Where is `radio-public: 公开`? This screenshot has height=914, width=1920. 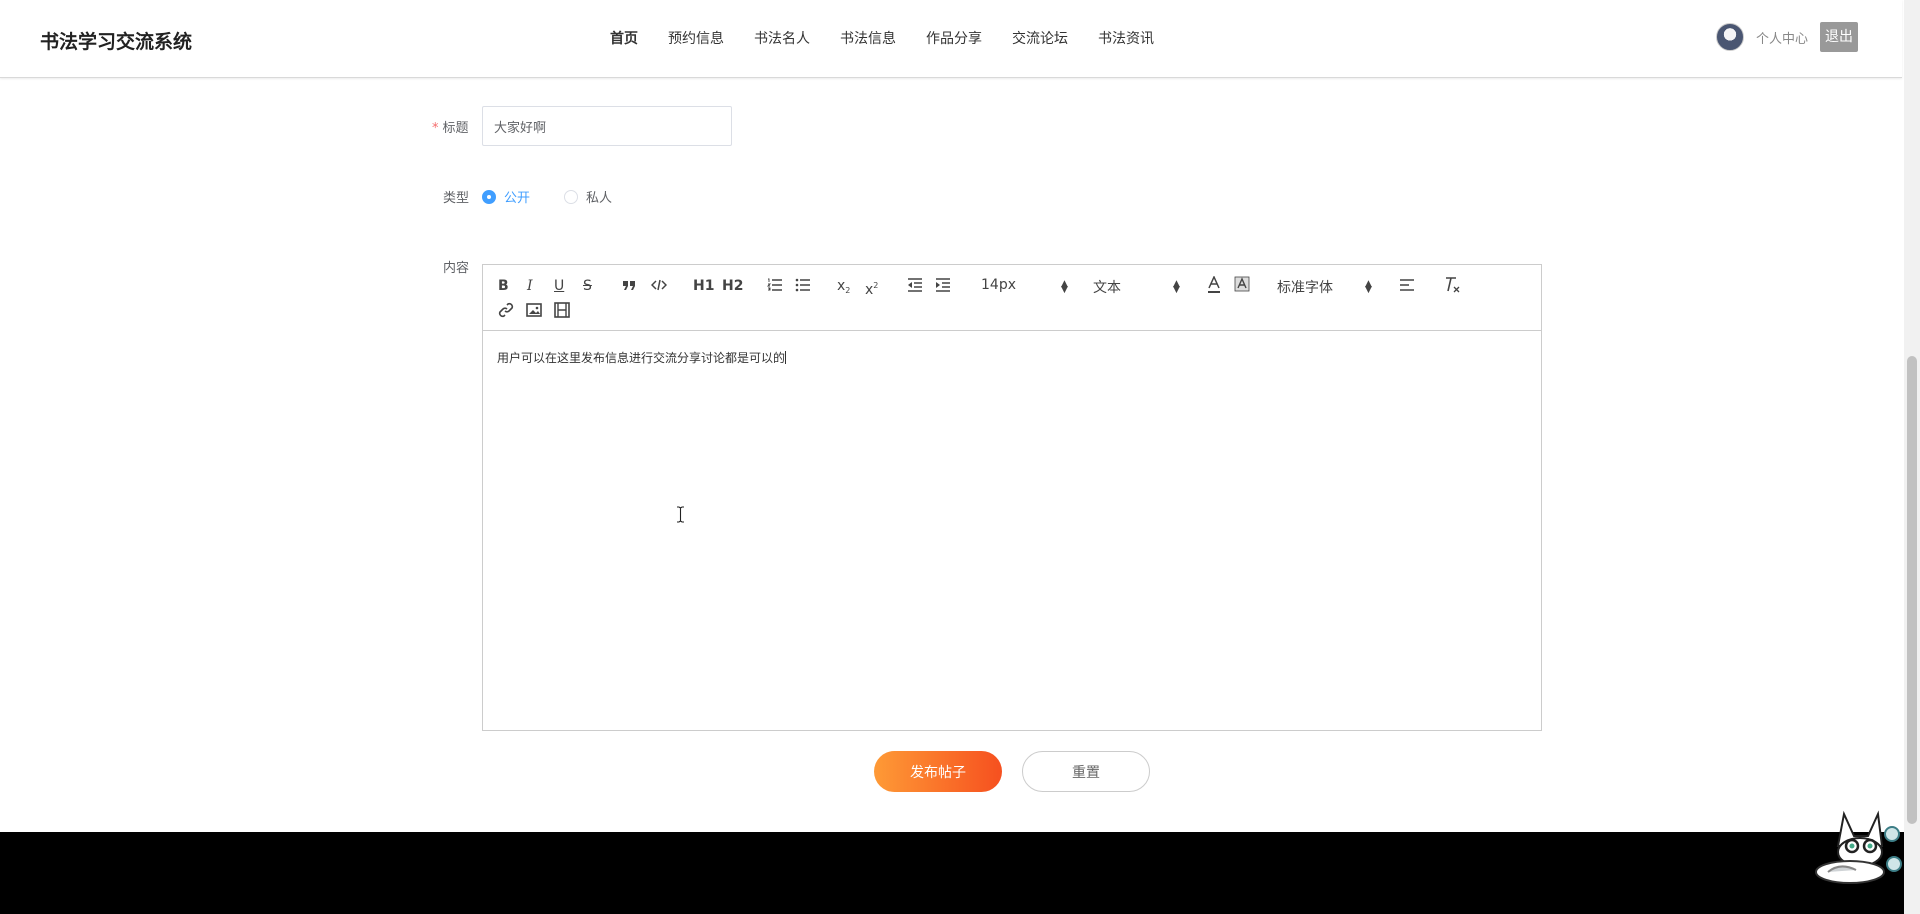 radio-public: 公开 is located at coordinates (506, 196).